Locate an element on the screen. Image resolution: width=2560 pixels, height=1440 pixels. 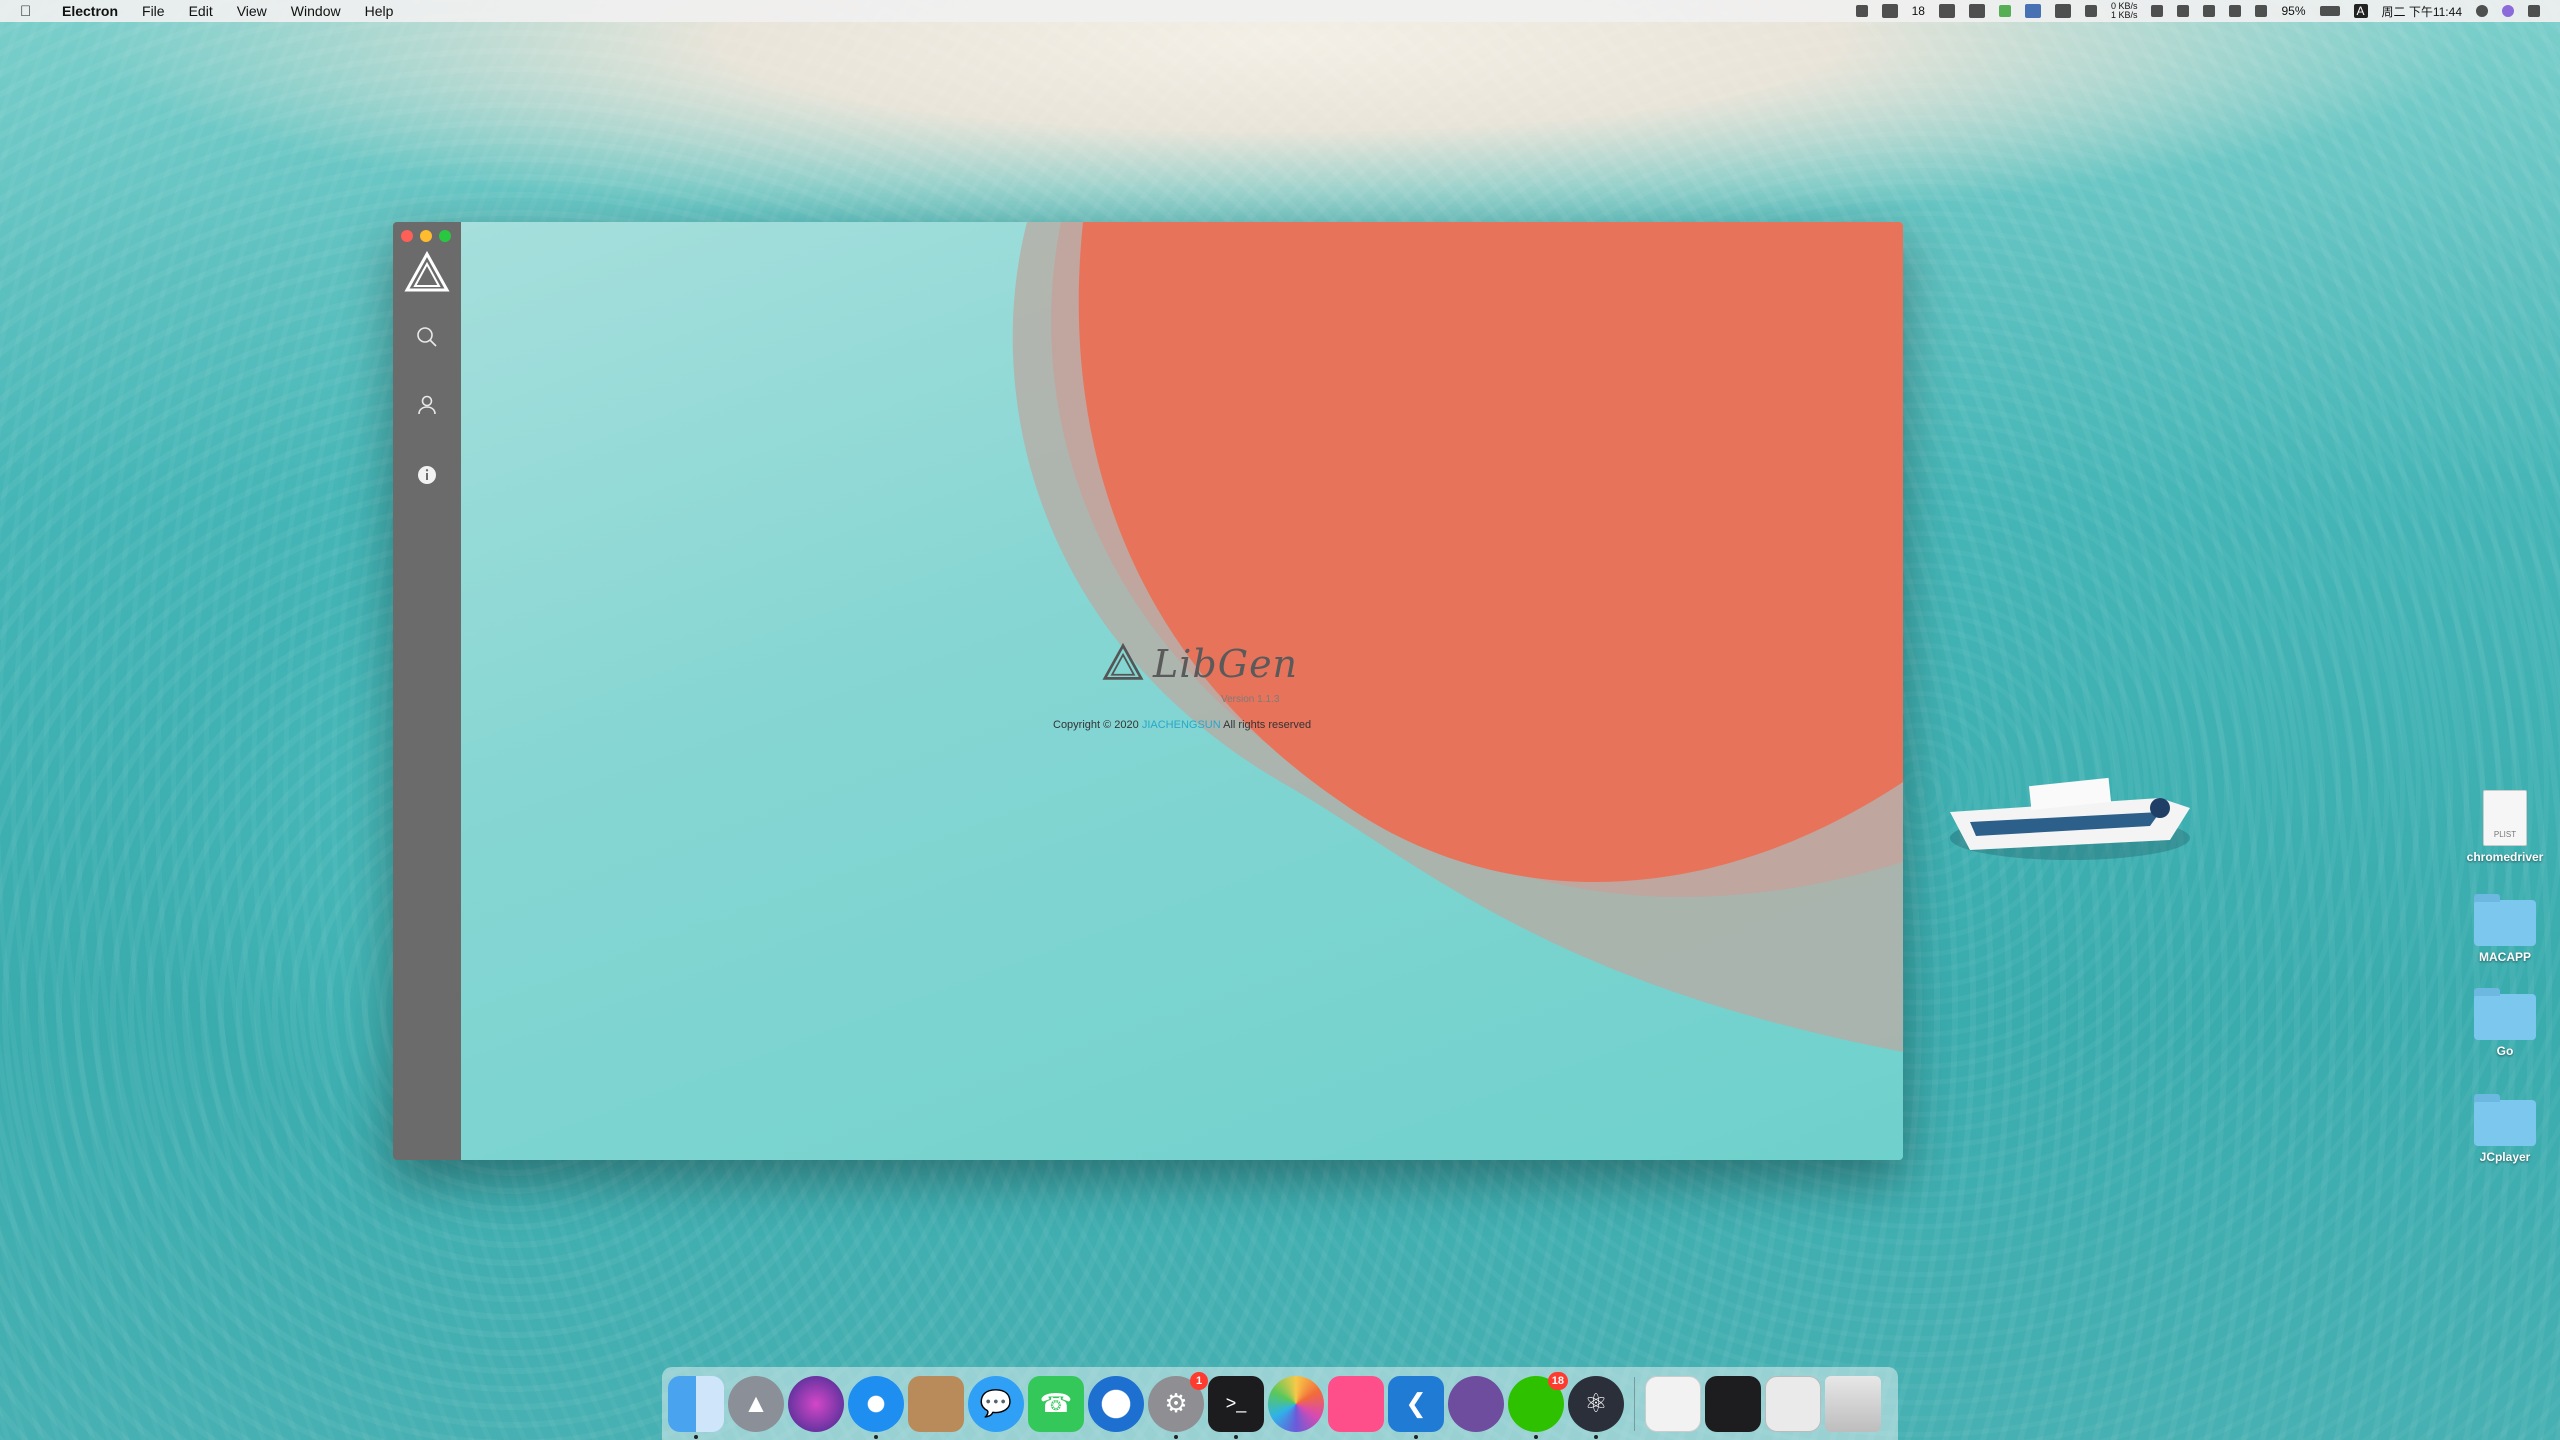
network-speed: 0 KB/s 1 KB/s is located at coordinates (2124, 11).